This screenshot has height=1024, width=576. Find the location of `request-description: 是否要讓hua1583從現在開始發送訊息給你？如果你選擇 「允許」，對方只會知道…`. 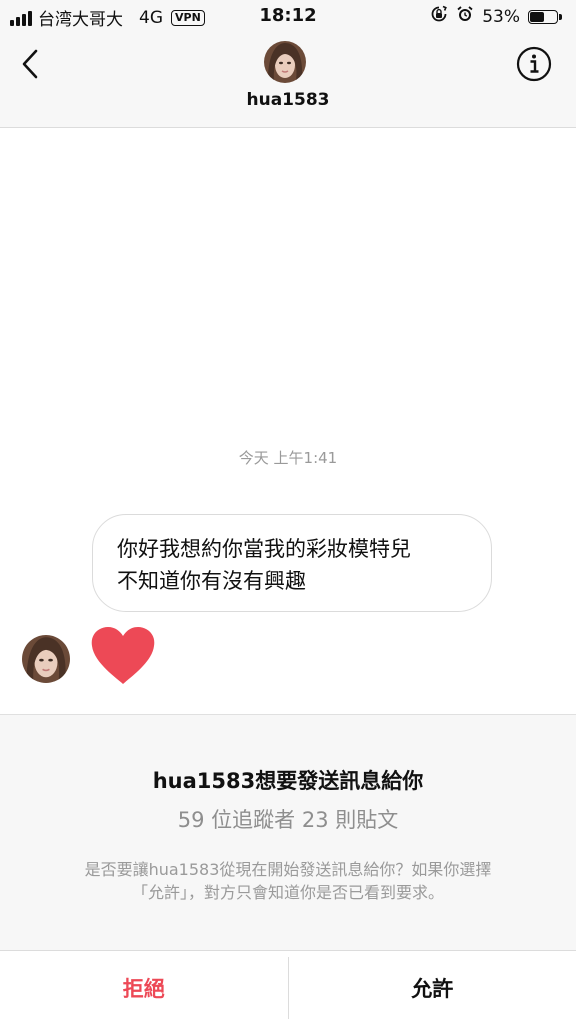

request-description: 是否要讓hua1583從現在開始發送訊息給你？如果你選擇 「允許」，對方只會知道… is located at coordinates (288, 881).